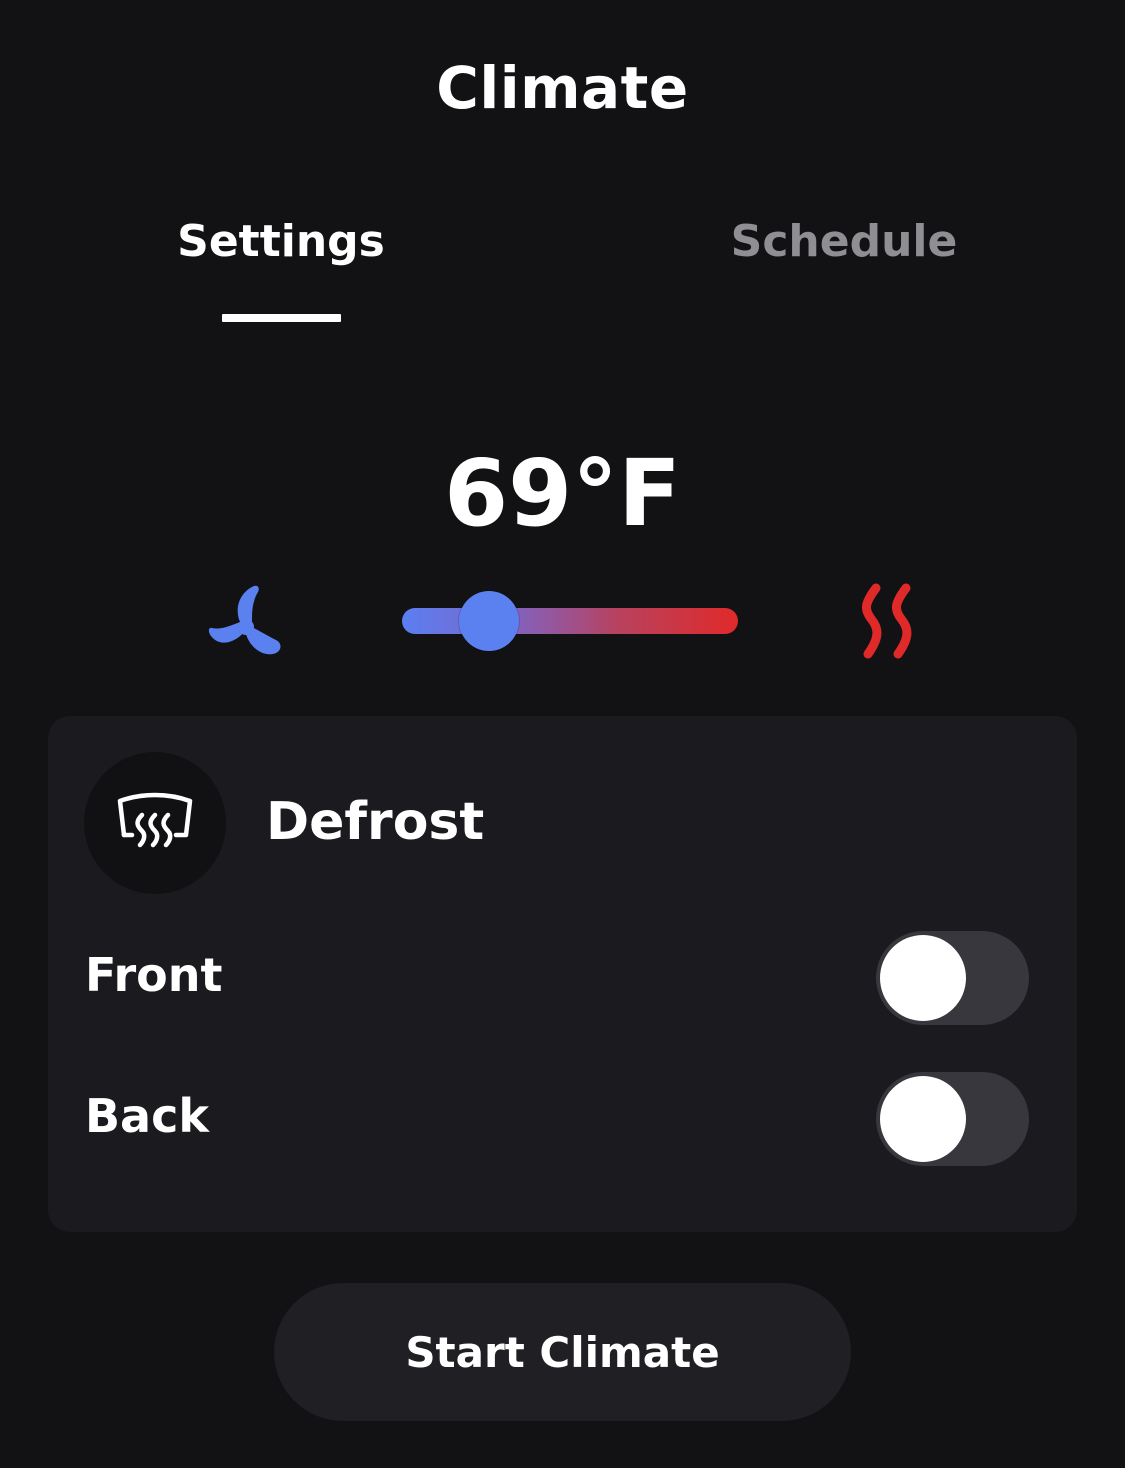  I want to click on front-defrost-toggle, so click(952, 978).